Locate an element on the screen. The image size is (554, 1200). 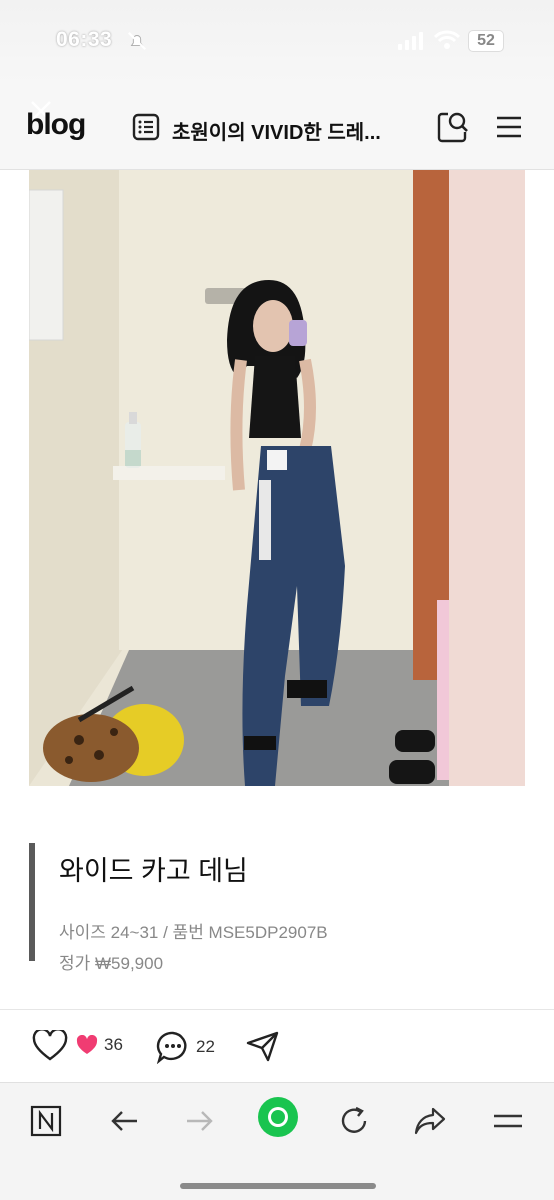
comment-button: 22 is located at coordinates (185, 1047).